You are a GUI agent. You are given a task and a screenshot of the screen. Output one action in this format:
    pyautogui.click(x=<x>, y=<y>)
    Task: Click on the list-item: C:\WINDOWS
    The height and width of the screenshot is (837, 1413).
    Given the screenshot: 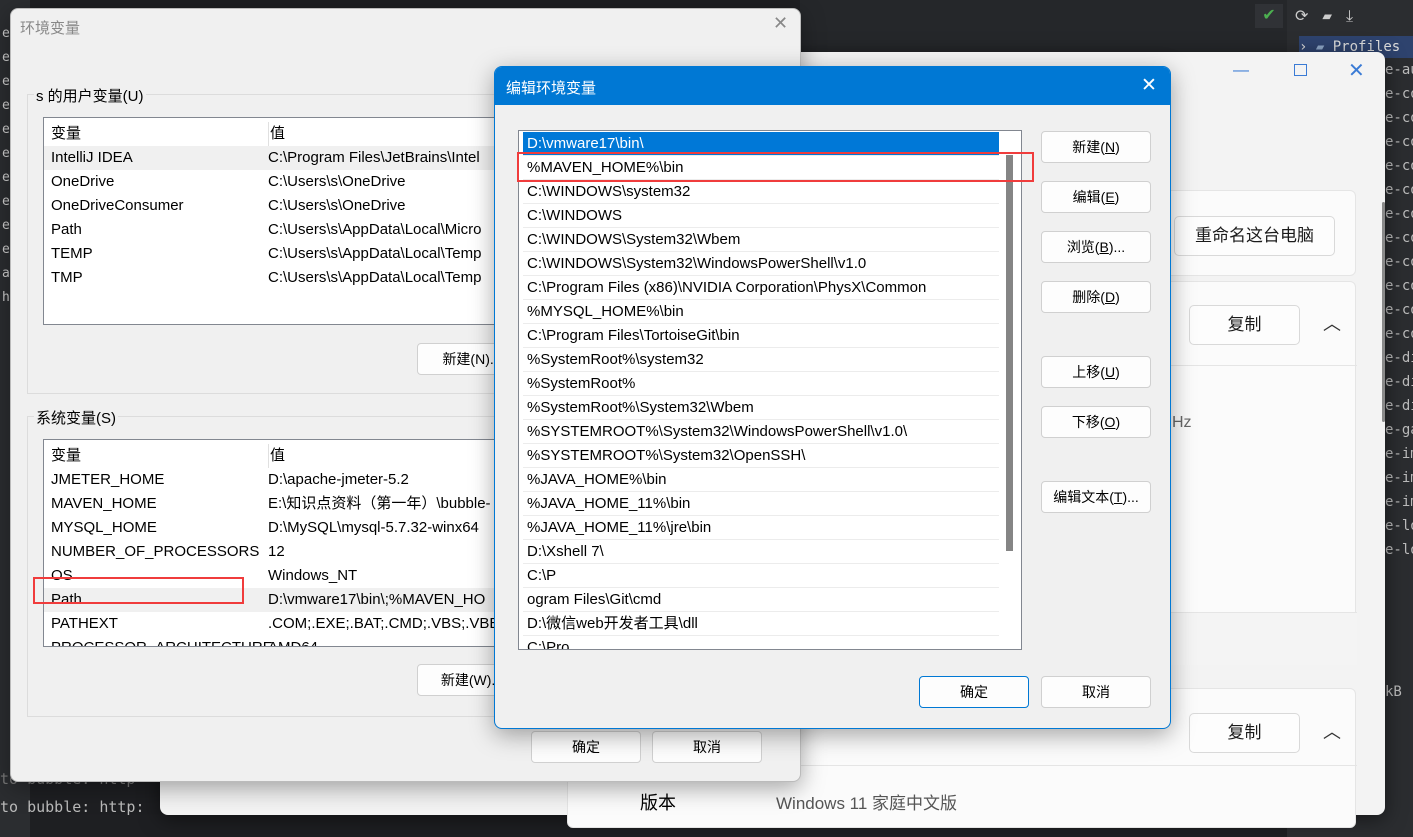 What is the action you would take?
    pyautogui.click(x=761, y=216)
    